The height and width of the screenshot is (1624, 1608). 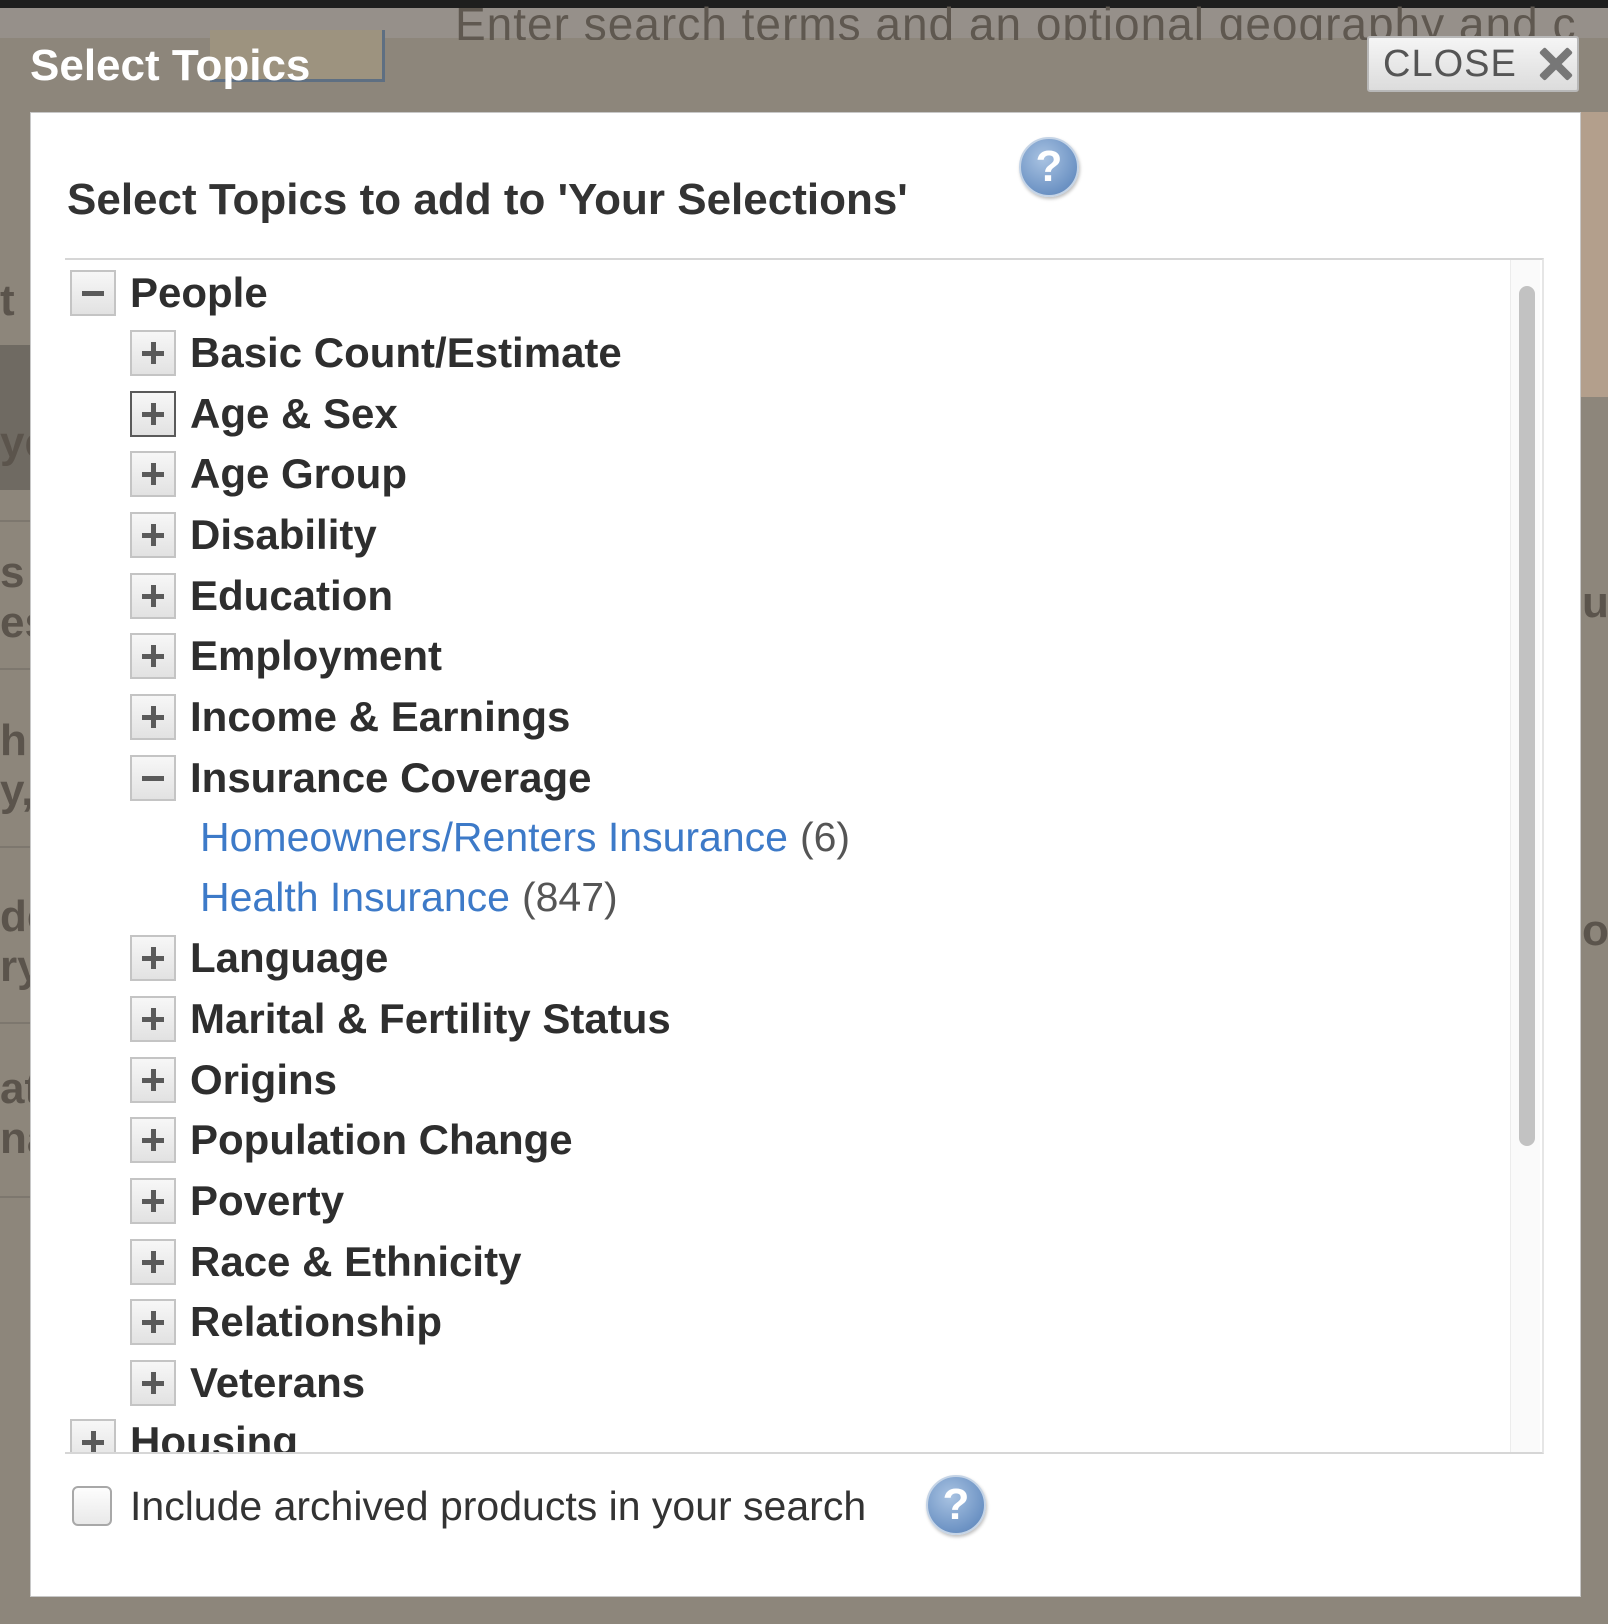 I want to click on tree-node-basic-count: Basic Count/Estimate, so click(x=376, y=353).